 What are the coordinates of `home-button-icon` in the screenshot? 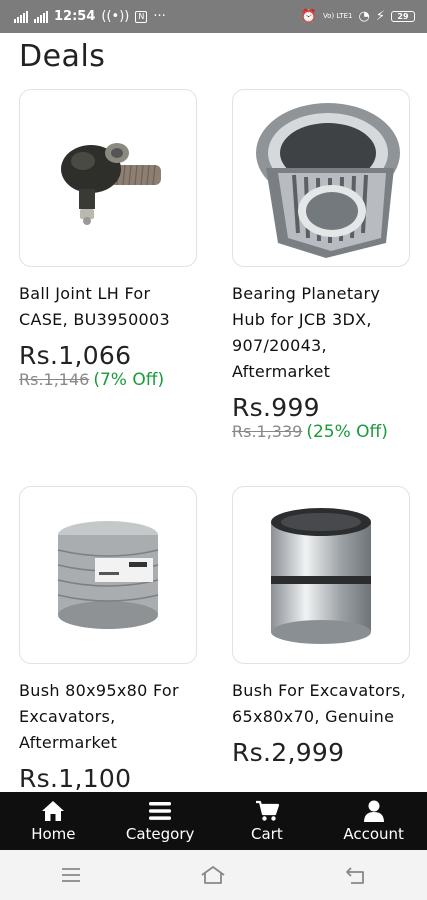 It's located at (213, 875).